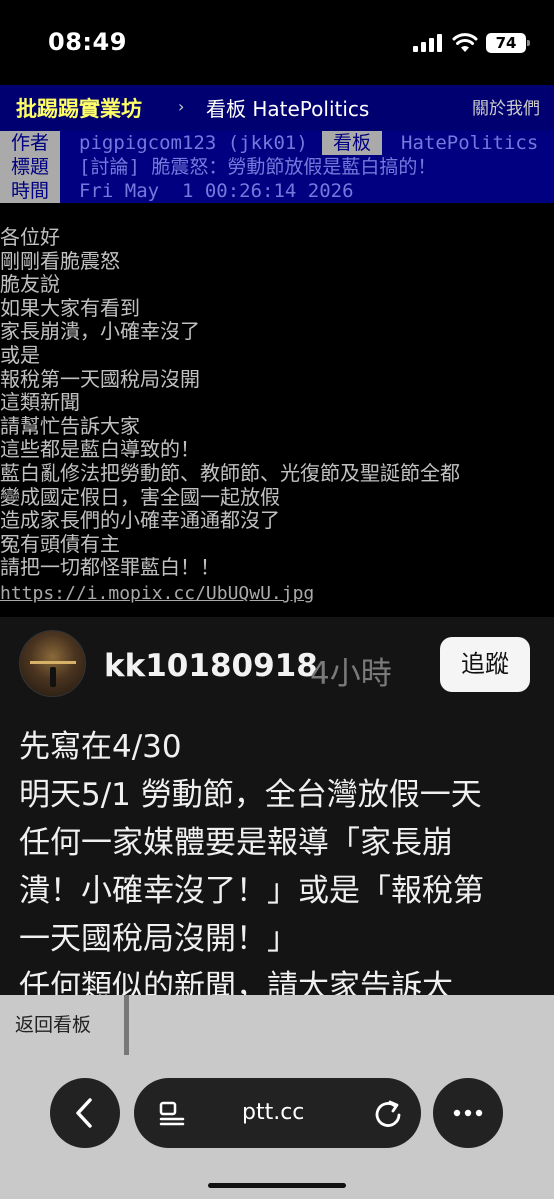 The image size is (554, 1199). I want to click on board-link: 看板 HatePolitics, so click(287, 107).